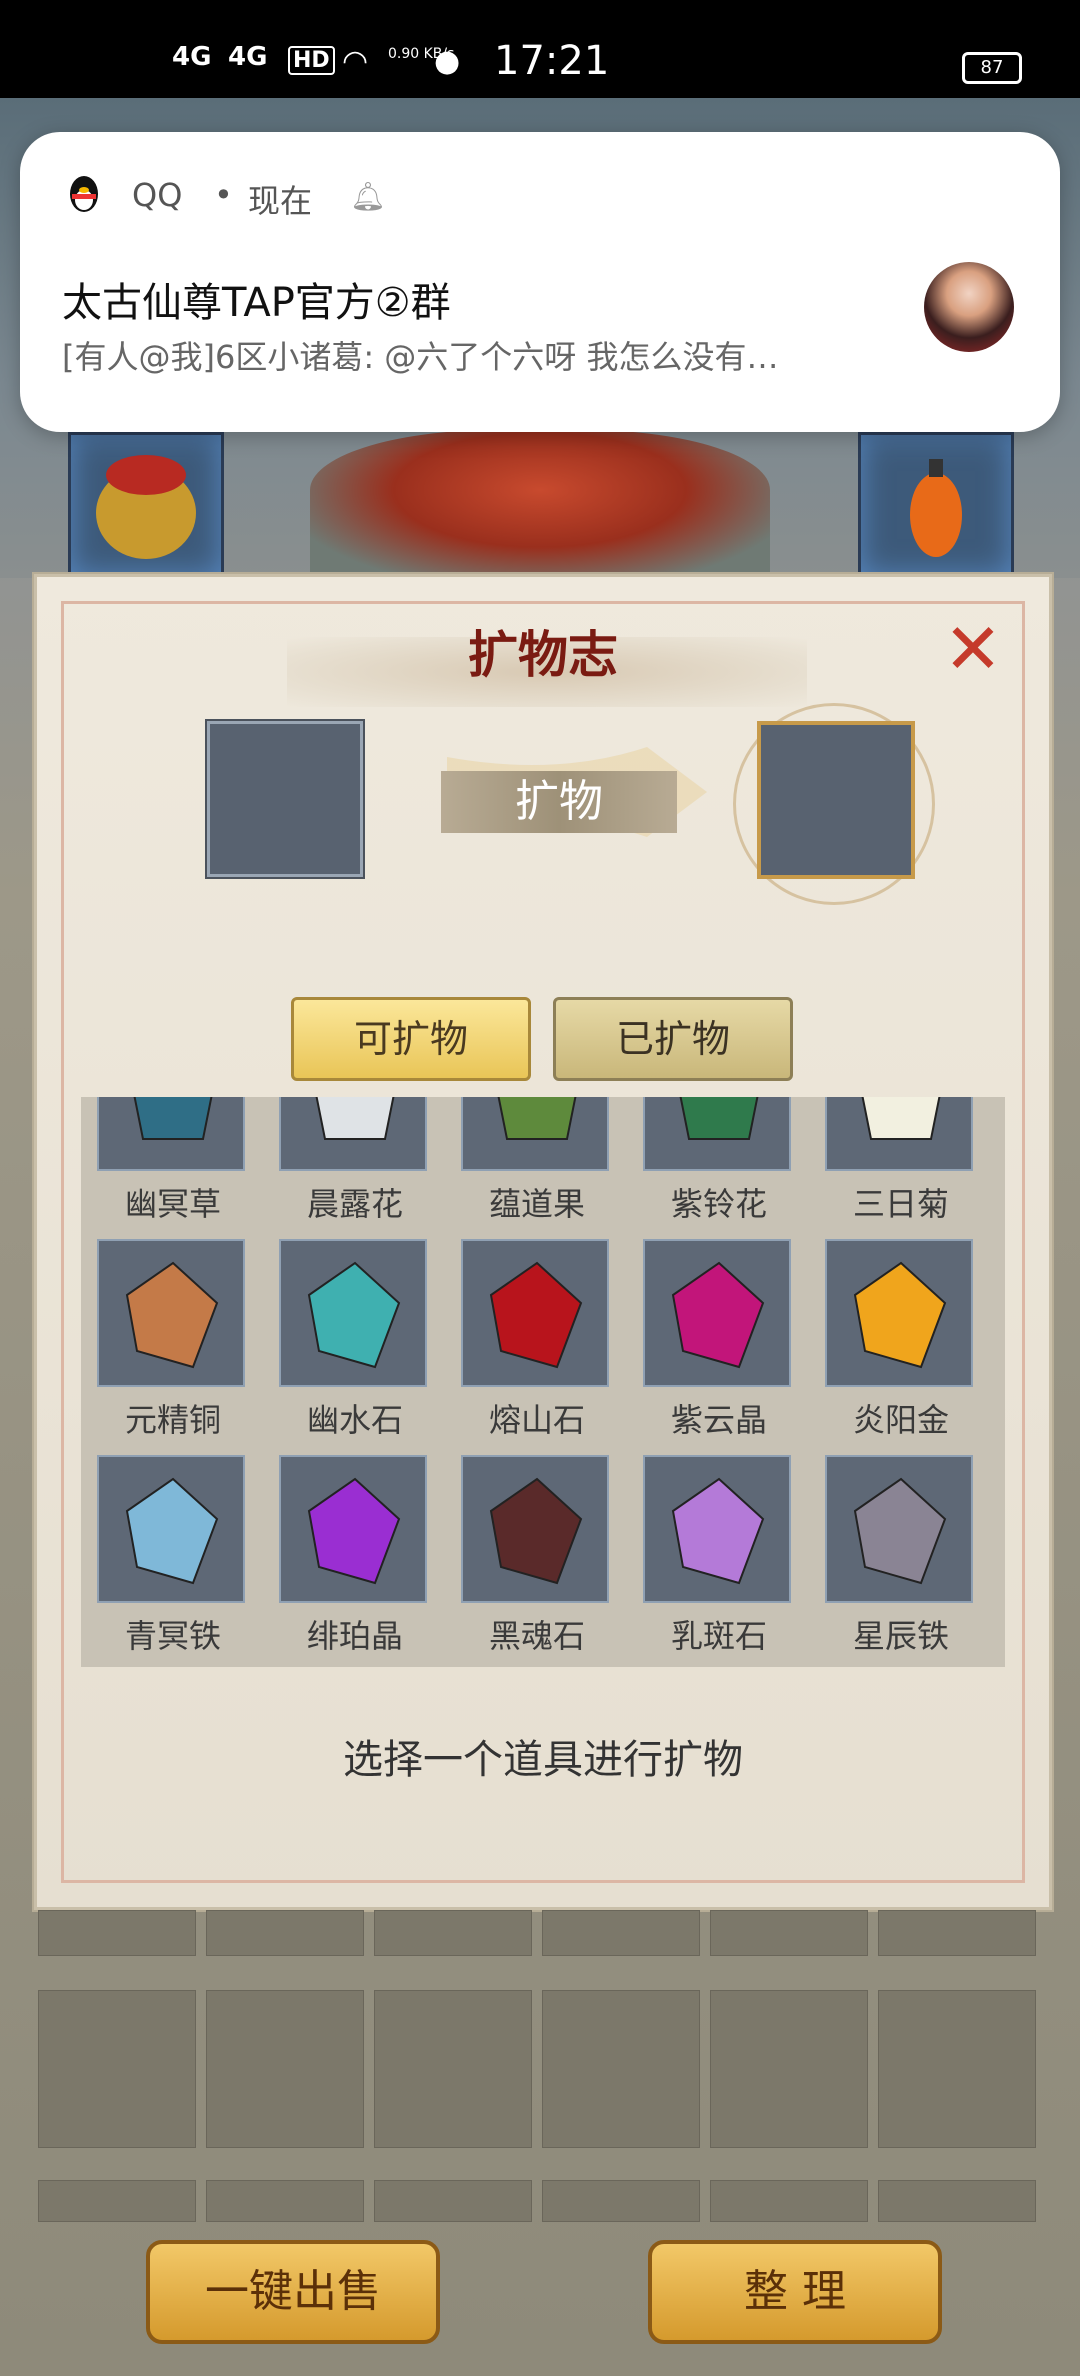 The height and width of the screenshot is (2376, 1080). I want to click on item-slot: 蕴道果, so click(537, 1160).